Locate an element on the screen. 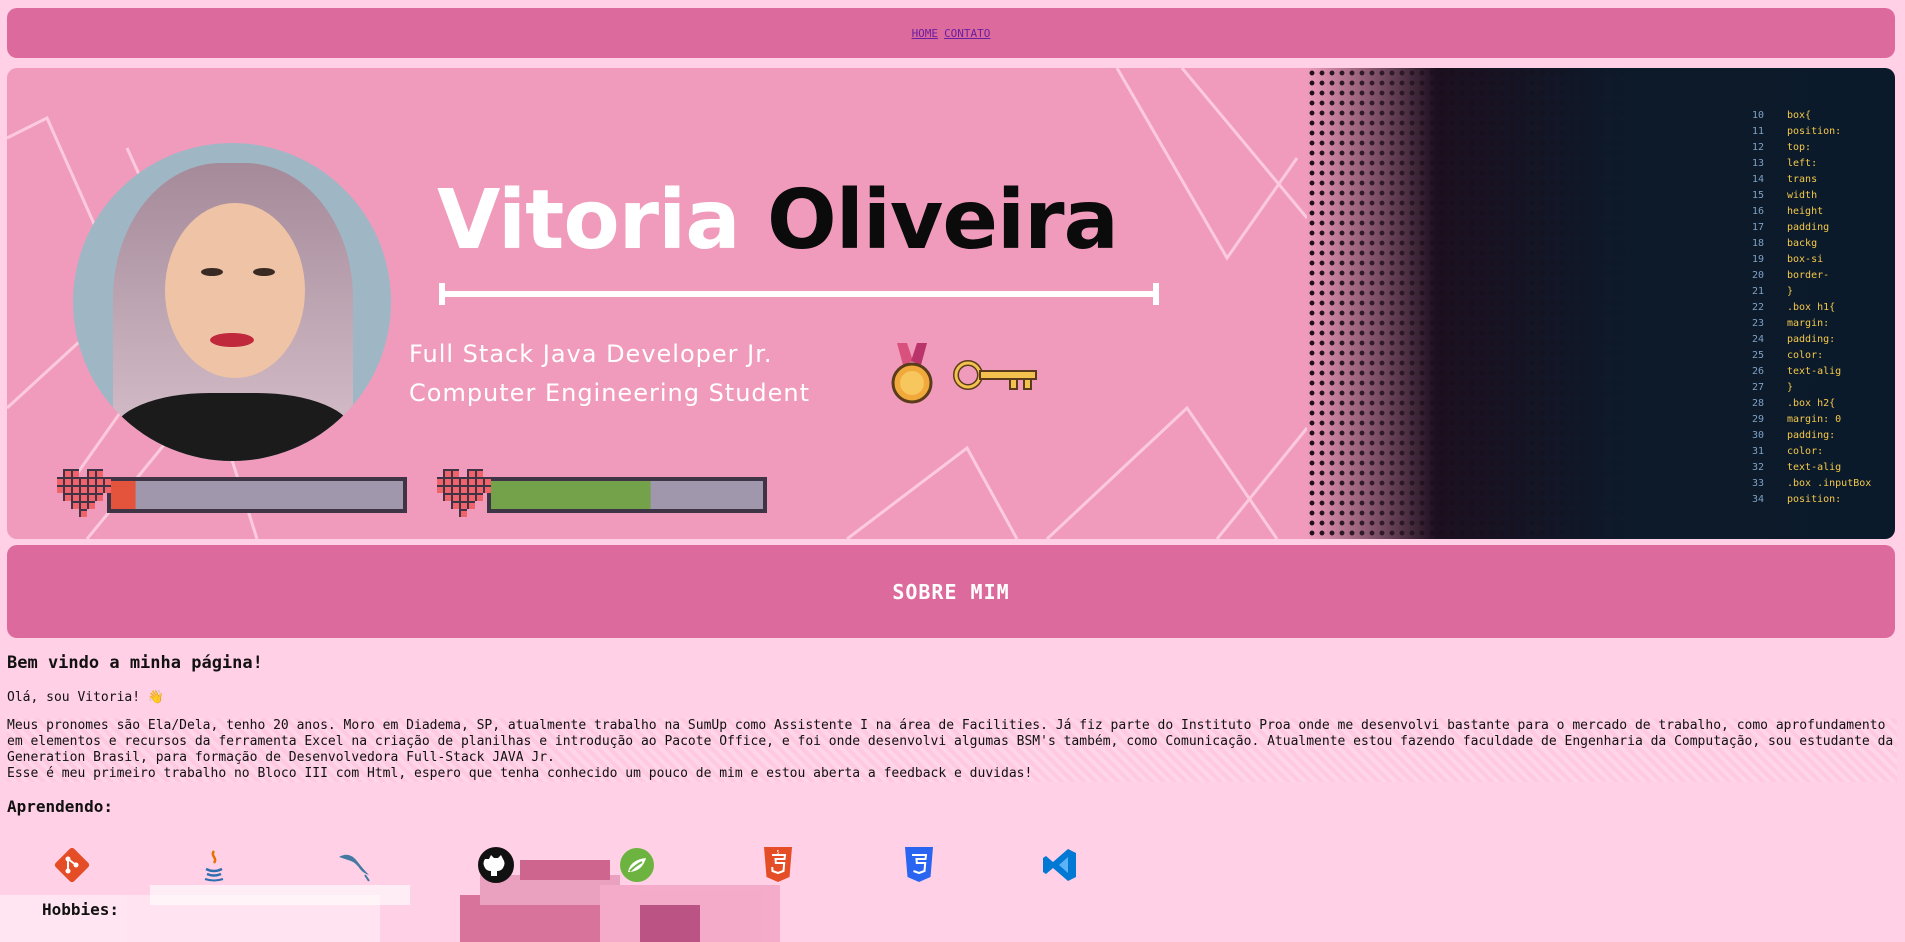 Image resolution: width=1905 pixels, height=942 pixels. nav-contact-link: CONTATO is located at coordinates (967, 33).